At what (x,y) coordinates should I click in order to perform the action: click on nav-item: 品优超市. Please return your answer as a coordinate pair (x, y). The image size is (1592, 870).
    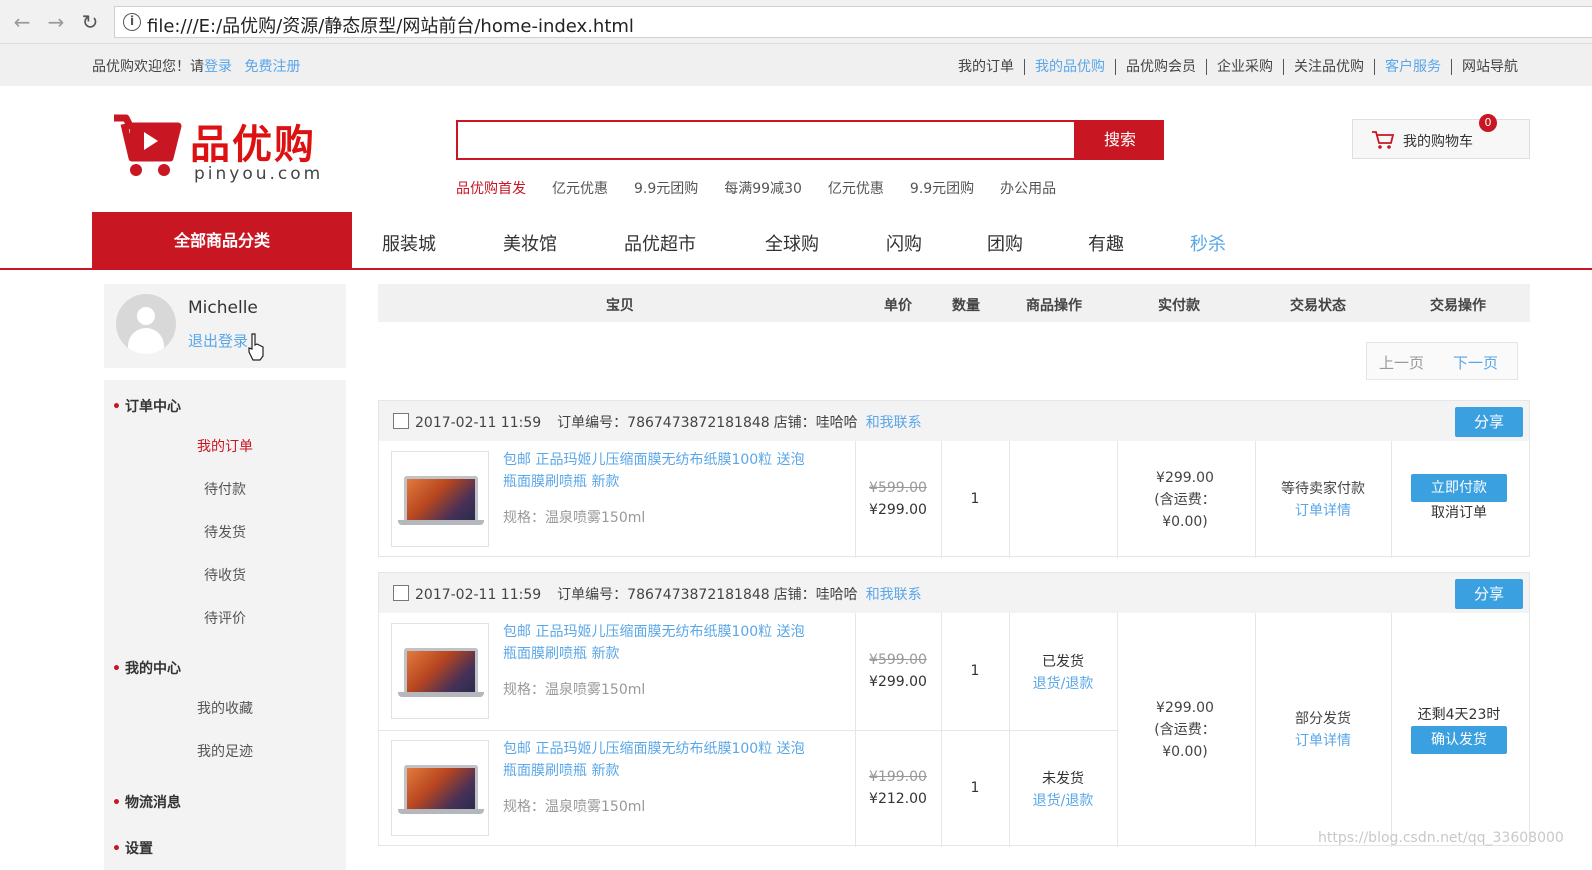
    Looking at the image, I should click on (660, 243).